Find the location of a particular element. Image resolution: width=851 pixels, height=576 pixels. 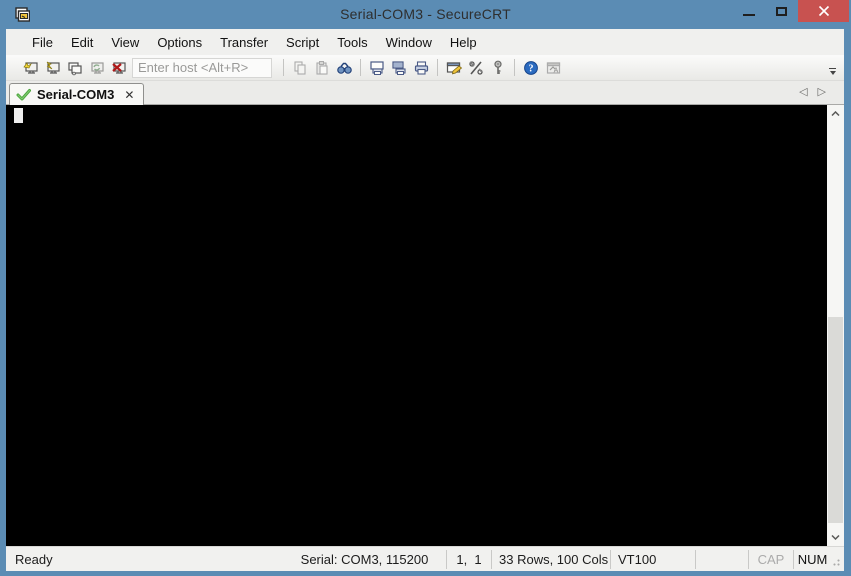

connect-in-tab-icon is located at coordinates (74, 68).